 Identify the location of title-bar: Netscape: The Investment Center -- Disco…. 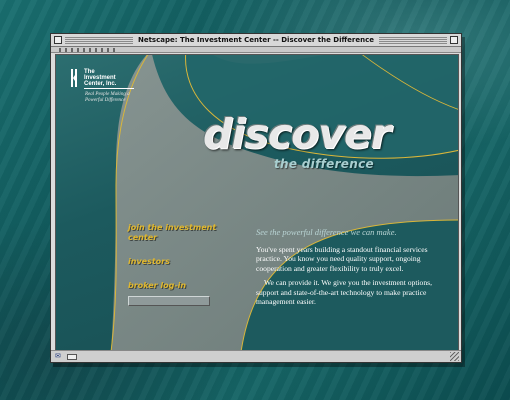
(256, 40).